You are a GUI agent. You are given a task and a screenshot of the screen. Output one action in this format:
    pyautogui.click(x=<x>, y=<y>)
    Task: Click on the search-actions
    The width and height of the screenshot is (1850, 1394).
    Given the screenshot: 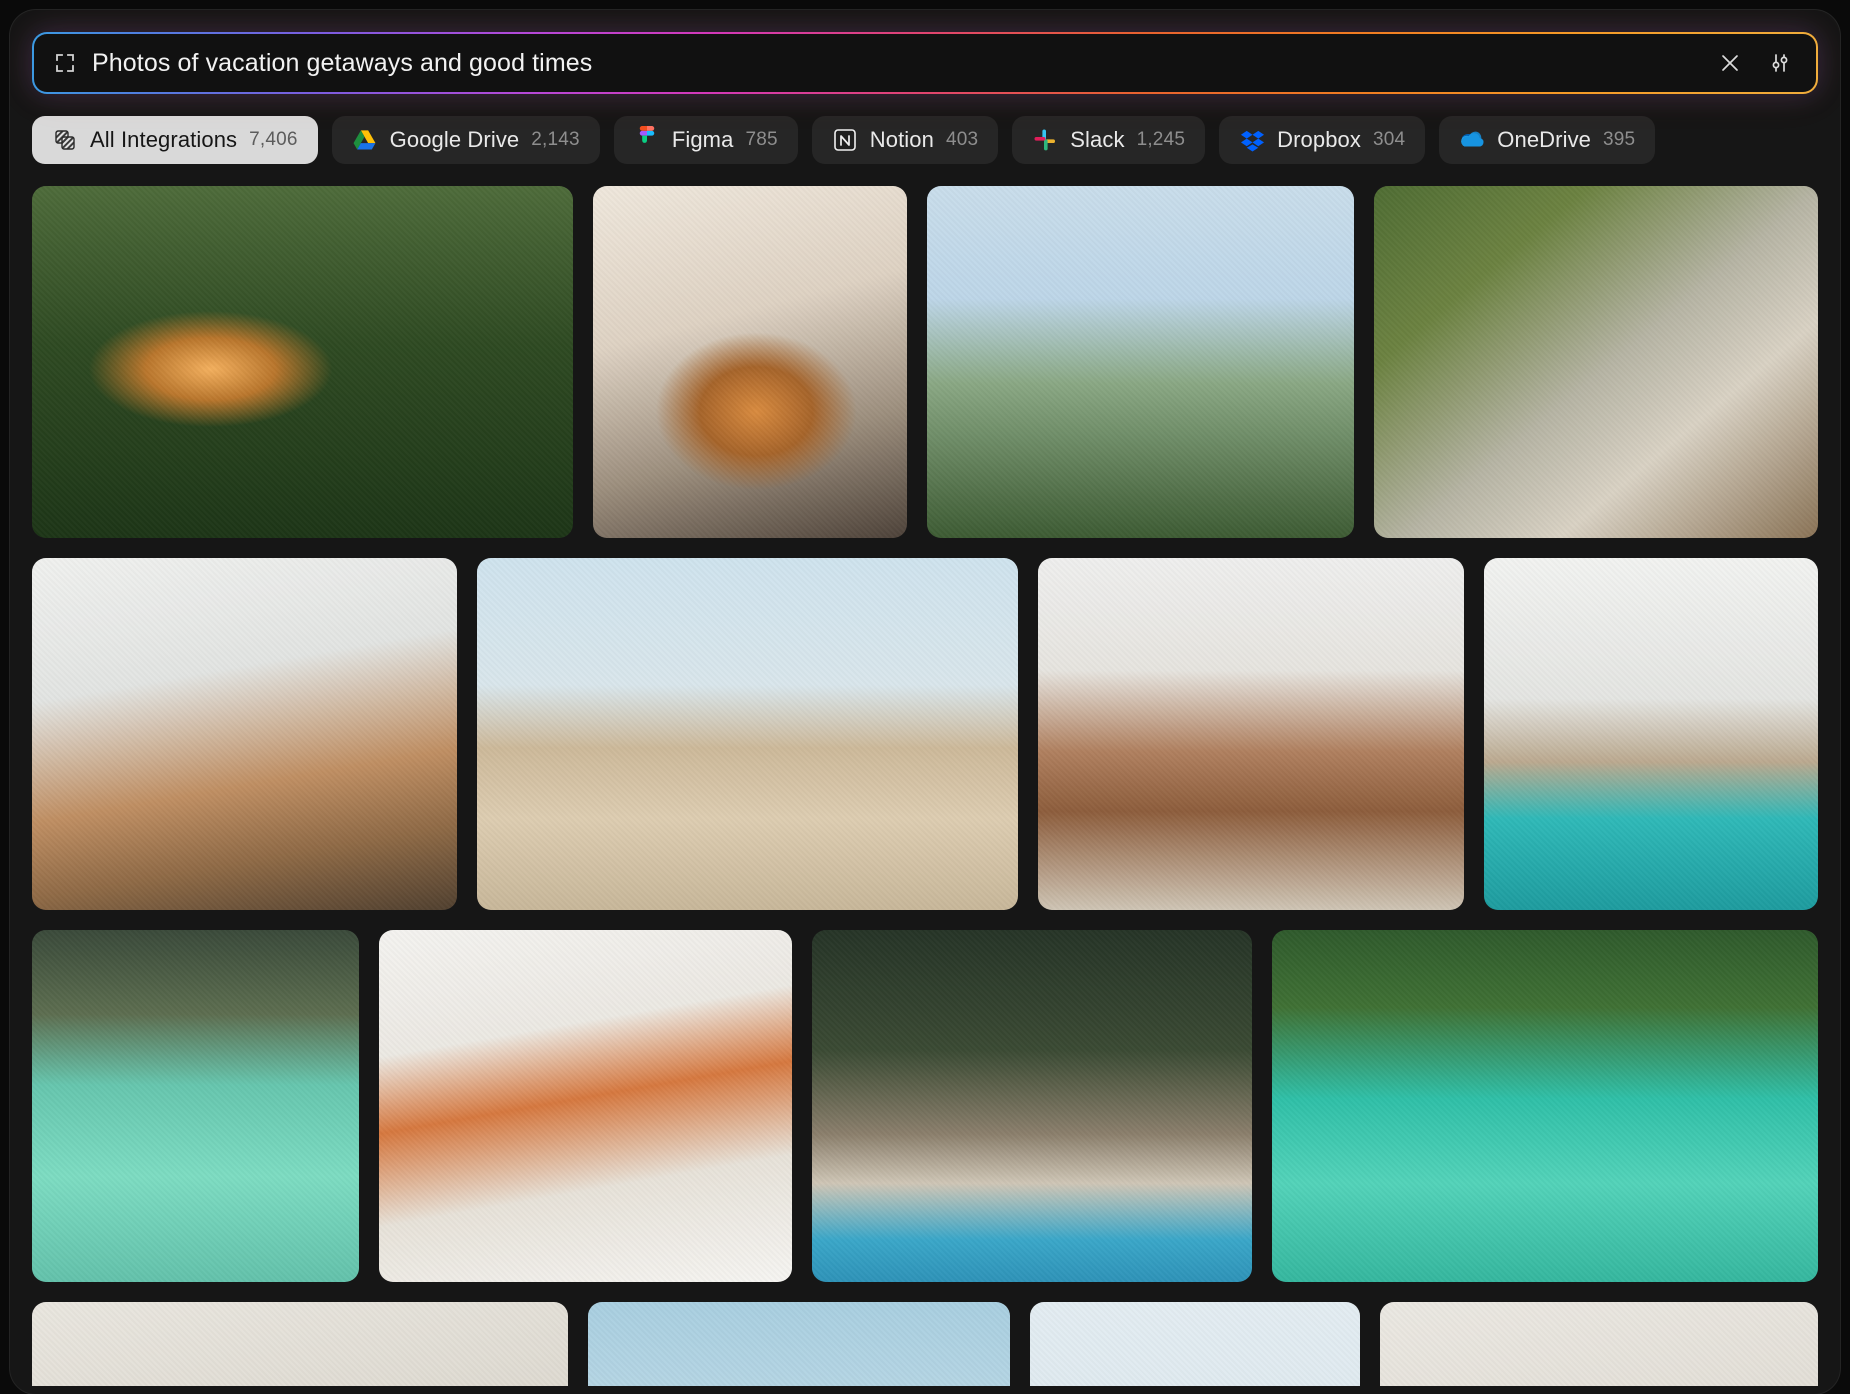 What is the action you would take?
    pyautogui.click(x=1755, y=63)
    